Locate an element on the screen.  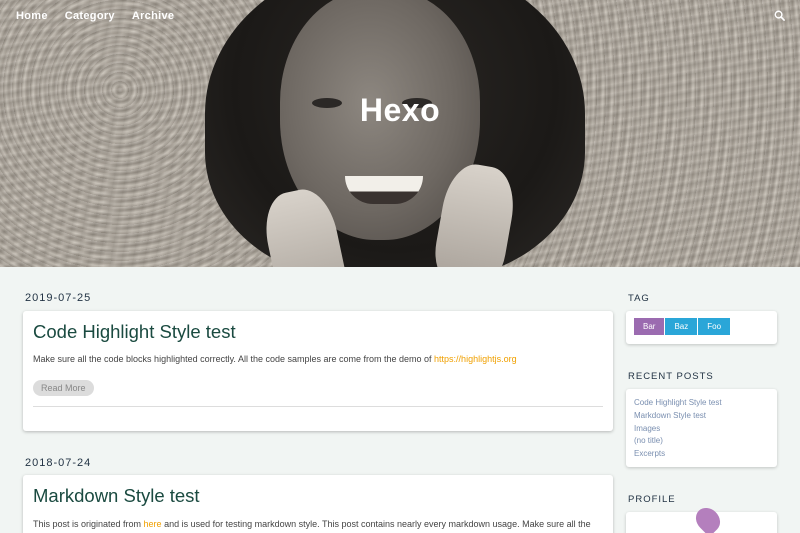
recent-post-link: Markdown Style test is located at coordinates (701, 416).